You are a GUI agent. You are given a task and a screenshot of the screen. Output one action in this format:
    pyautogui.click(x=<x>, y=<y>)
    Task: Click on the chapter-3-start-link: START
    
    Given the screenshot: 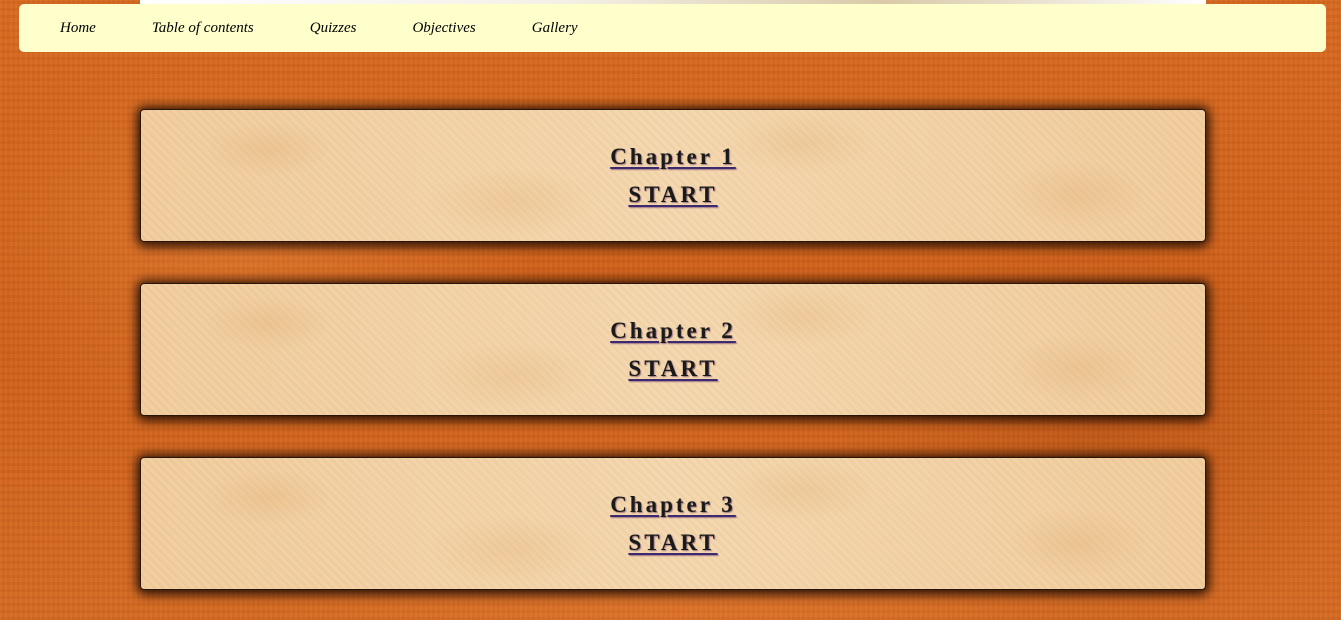 What is the action you would take?
    pyautogui.click(x=672, y=543)
    